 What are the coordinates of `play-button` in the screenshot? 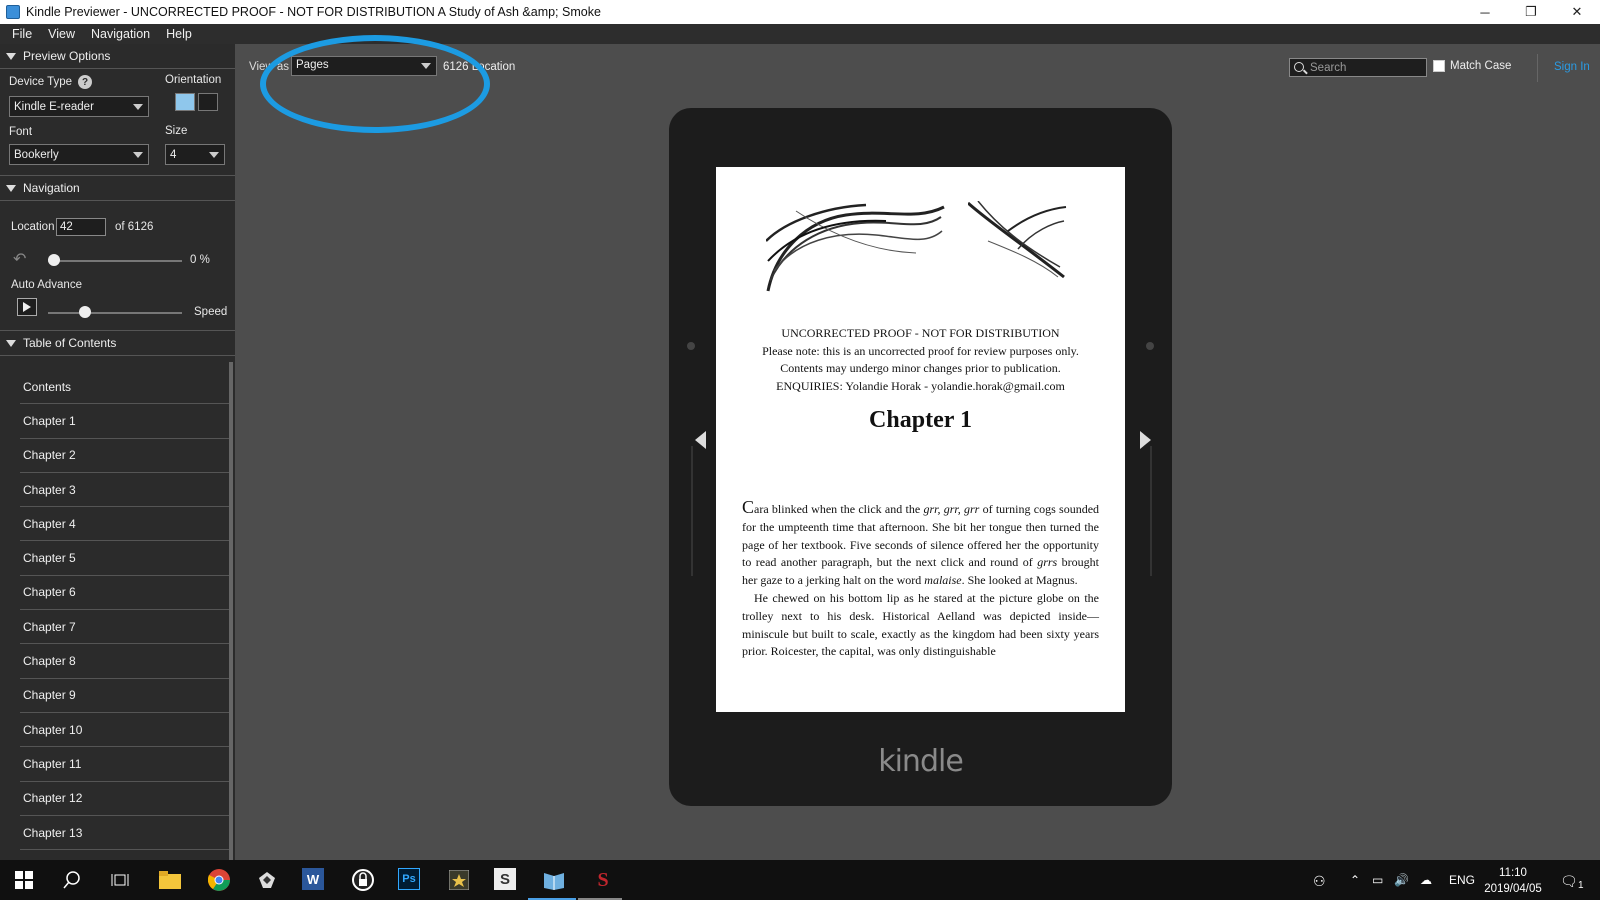 It's located at (27, 307).